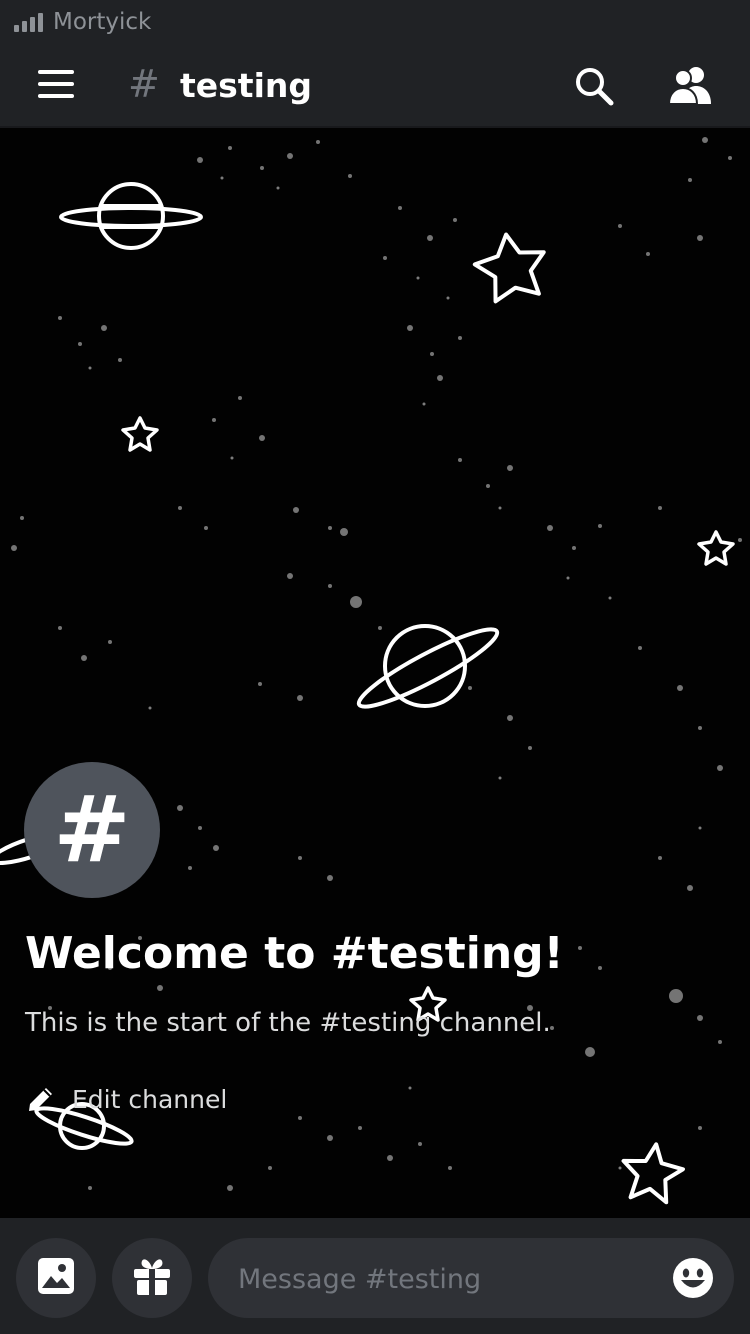 This screenshot has height=1334, width=750. I want to click on members-icon, so click(690, 86).